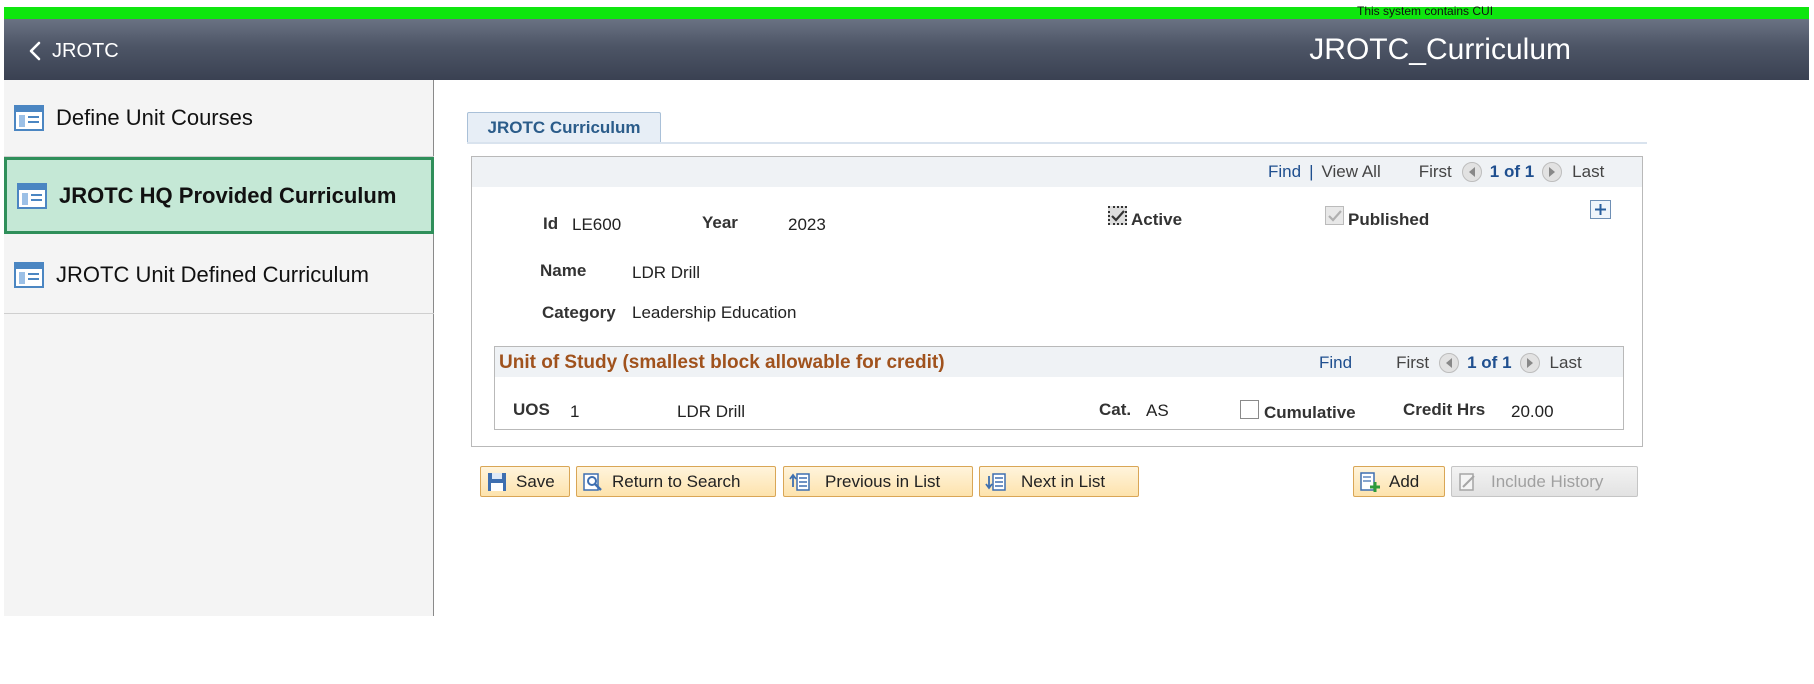 This screenshot has width=1814, height=684. I want to click on active-label: Active, so click(1157, 219).